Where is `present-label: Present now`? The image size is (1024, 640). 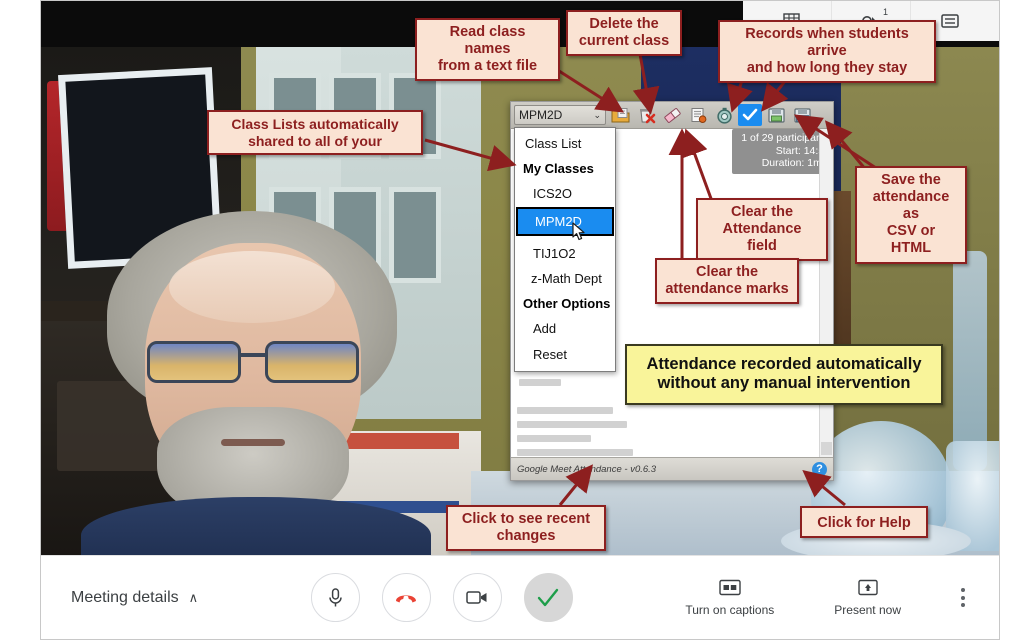
present-label: Present now is located at coordinates (867, 609).